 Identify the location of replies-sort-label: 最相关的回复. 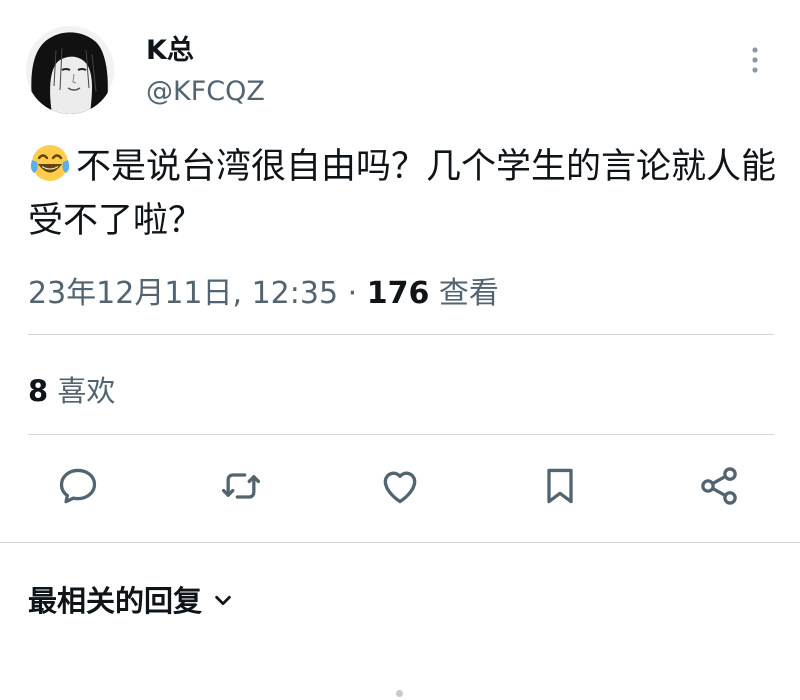
(115, 601).